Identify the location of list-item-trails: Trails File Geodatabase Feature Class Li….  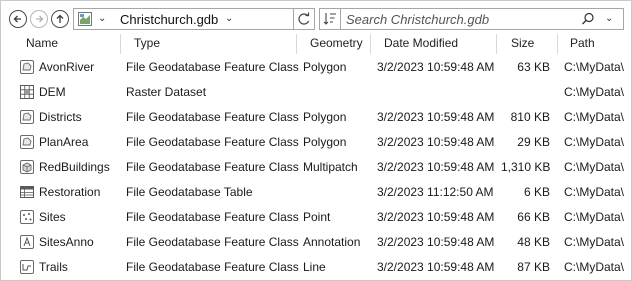
(316, 267).